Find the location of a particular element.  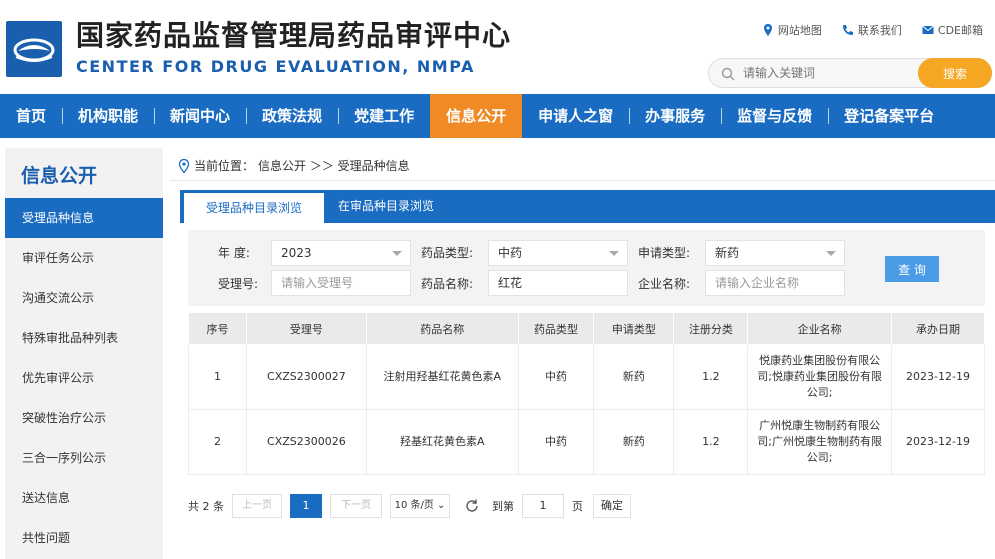

col-header-company: 企业名称 is located at coordinates (820, 328).